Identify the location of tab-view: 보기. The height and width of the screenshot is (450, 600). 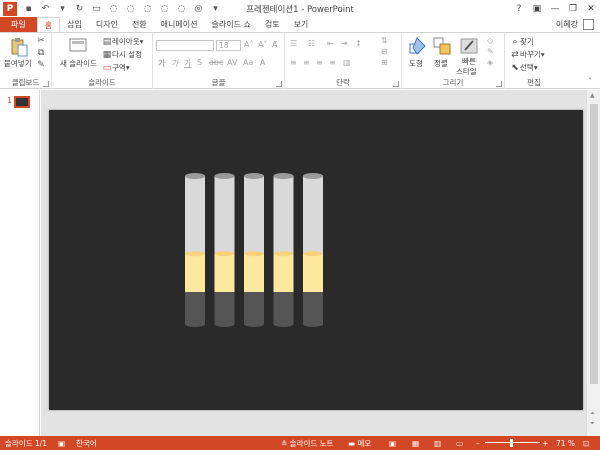
(301, 24).